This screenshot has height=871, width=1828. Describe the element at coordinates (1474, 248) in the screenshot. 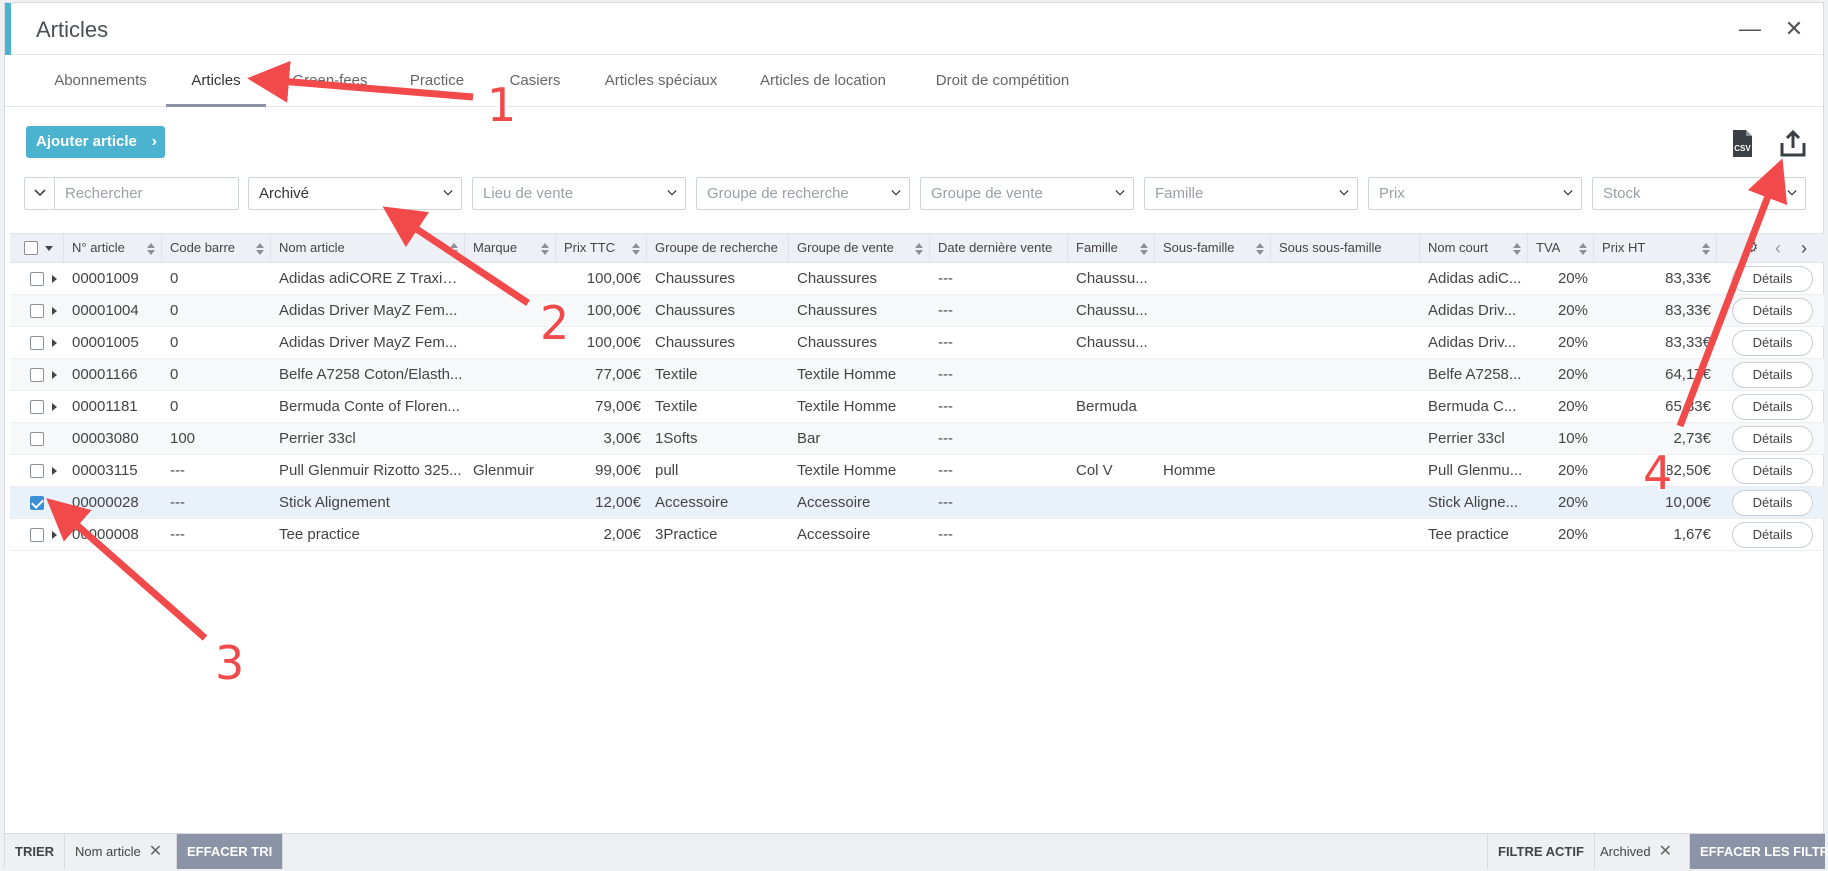

I see `header-col-nom-court: Nom court` at that location.